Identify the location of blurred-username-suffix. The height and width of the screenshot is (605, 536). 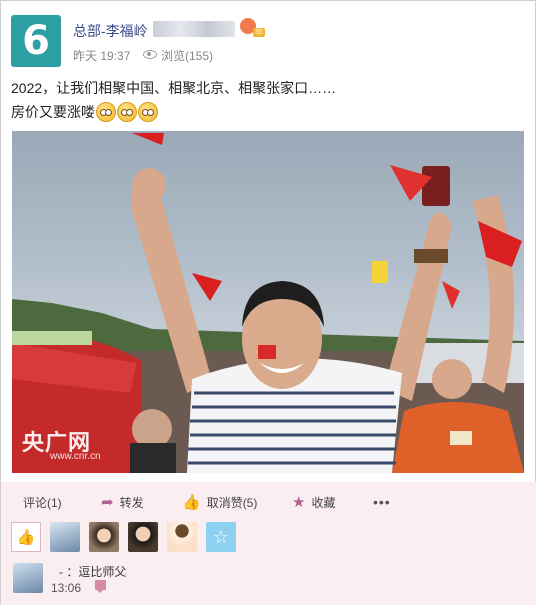
(194, 29).